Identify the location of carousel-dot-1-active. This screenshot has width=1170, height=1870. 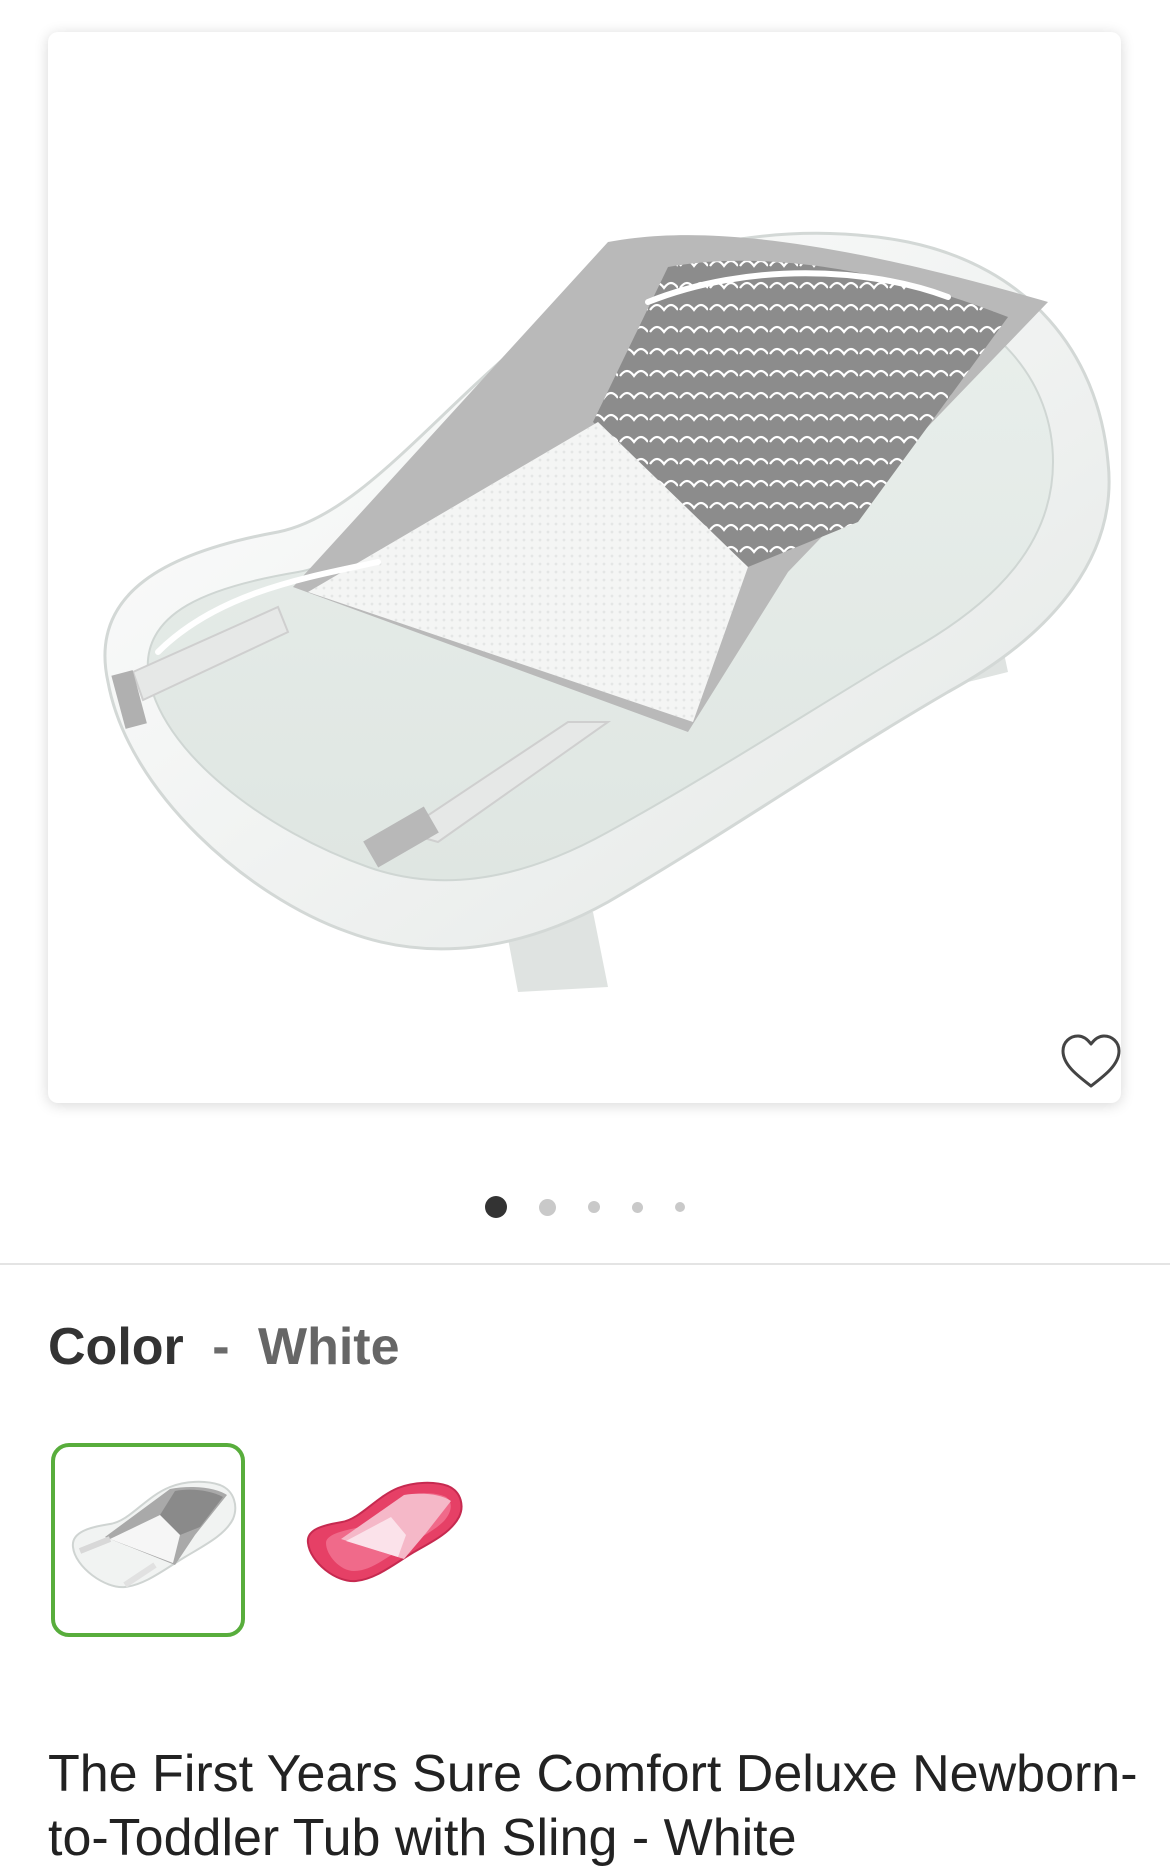
(496, 1207).